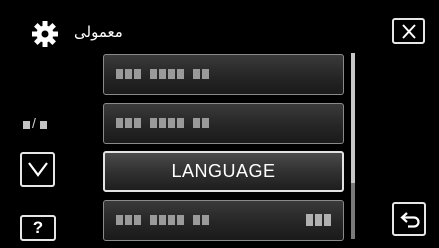 The height and width of the screenshot is (248, 439). I want to click on gear-icon, so click(45, 34).